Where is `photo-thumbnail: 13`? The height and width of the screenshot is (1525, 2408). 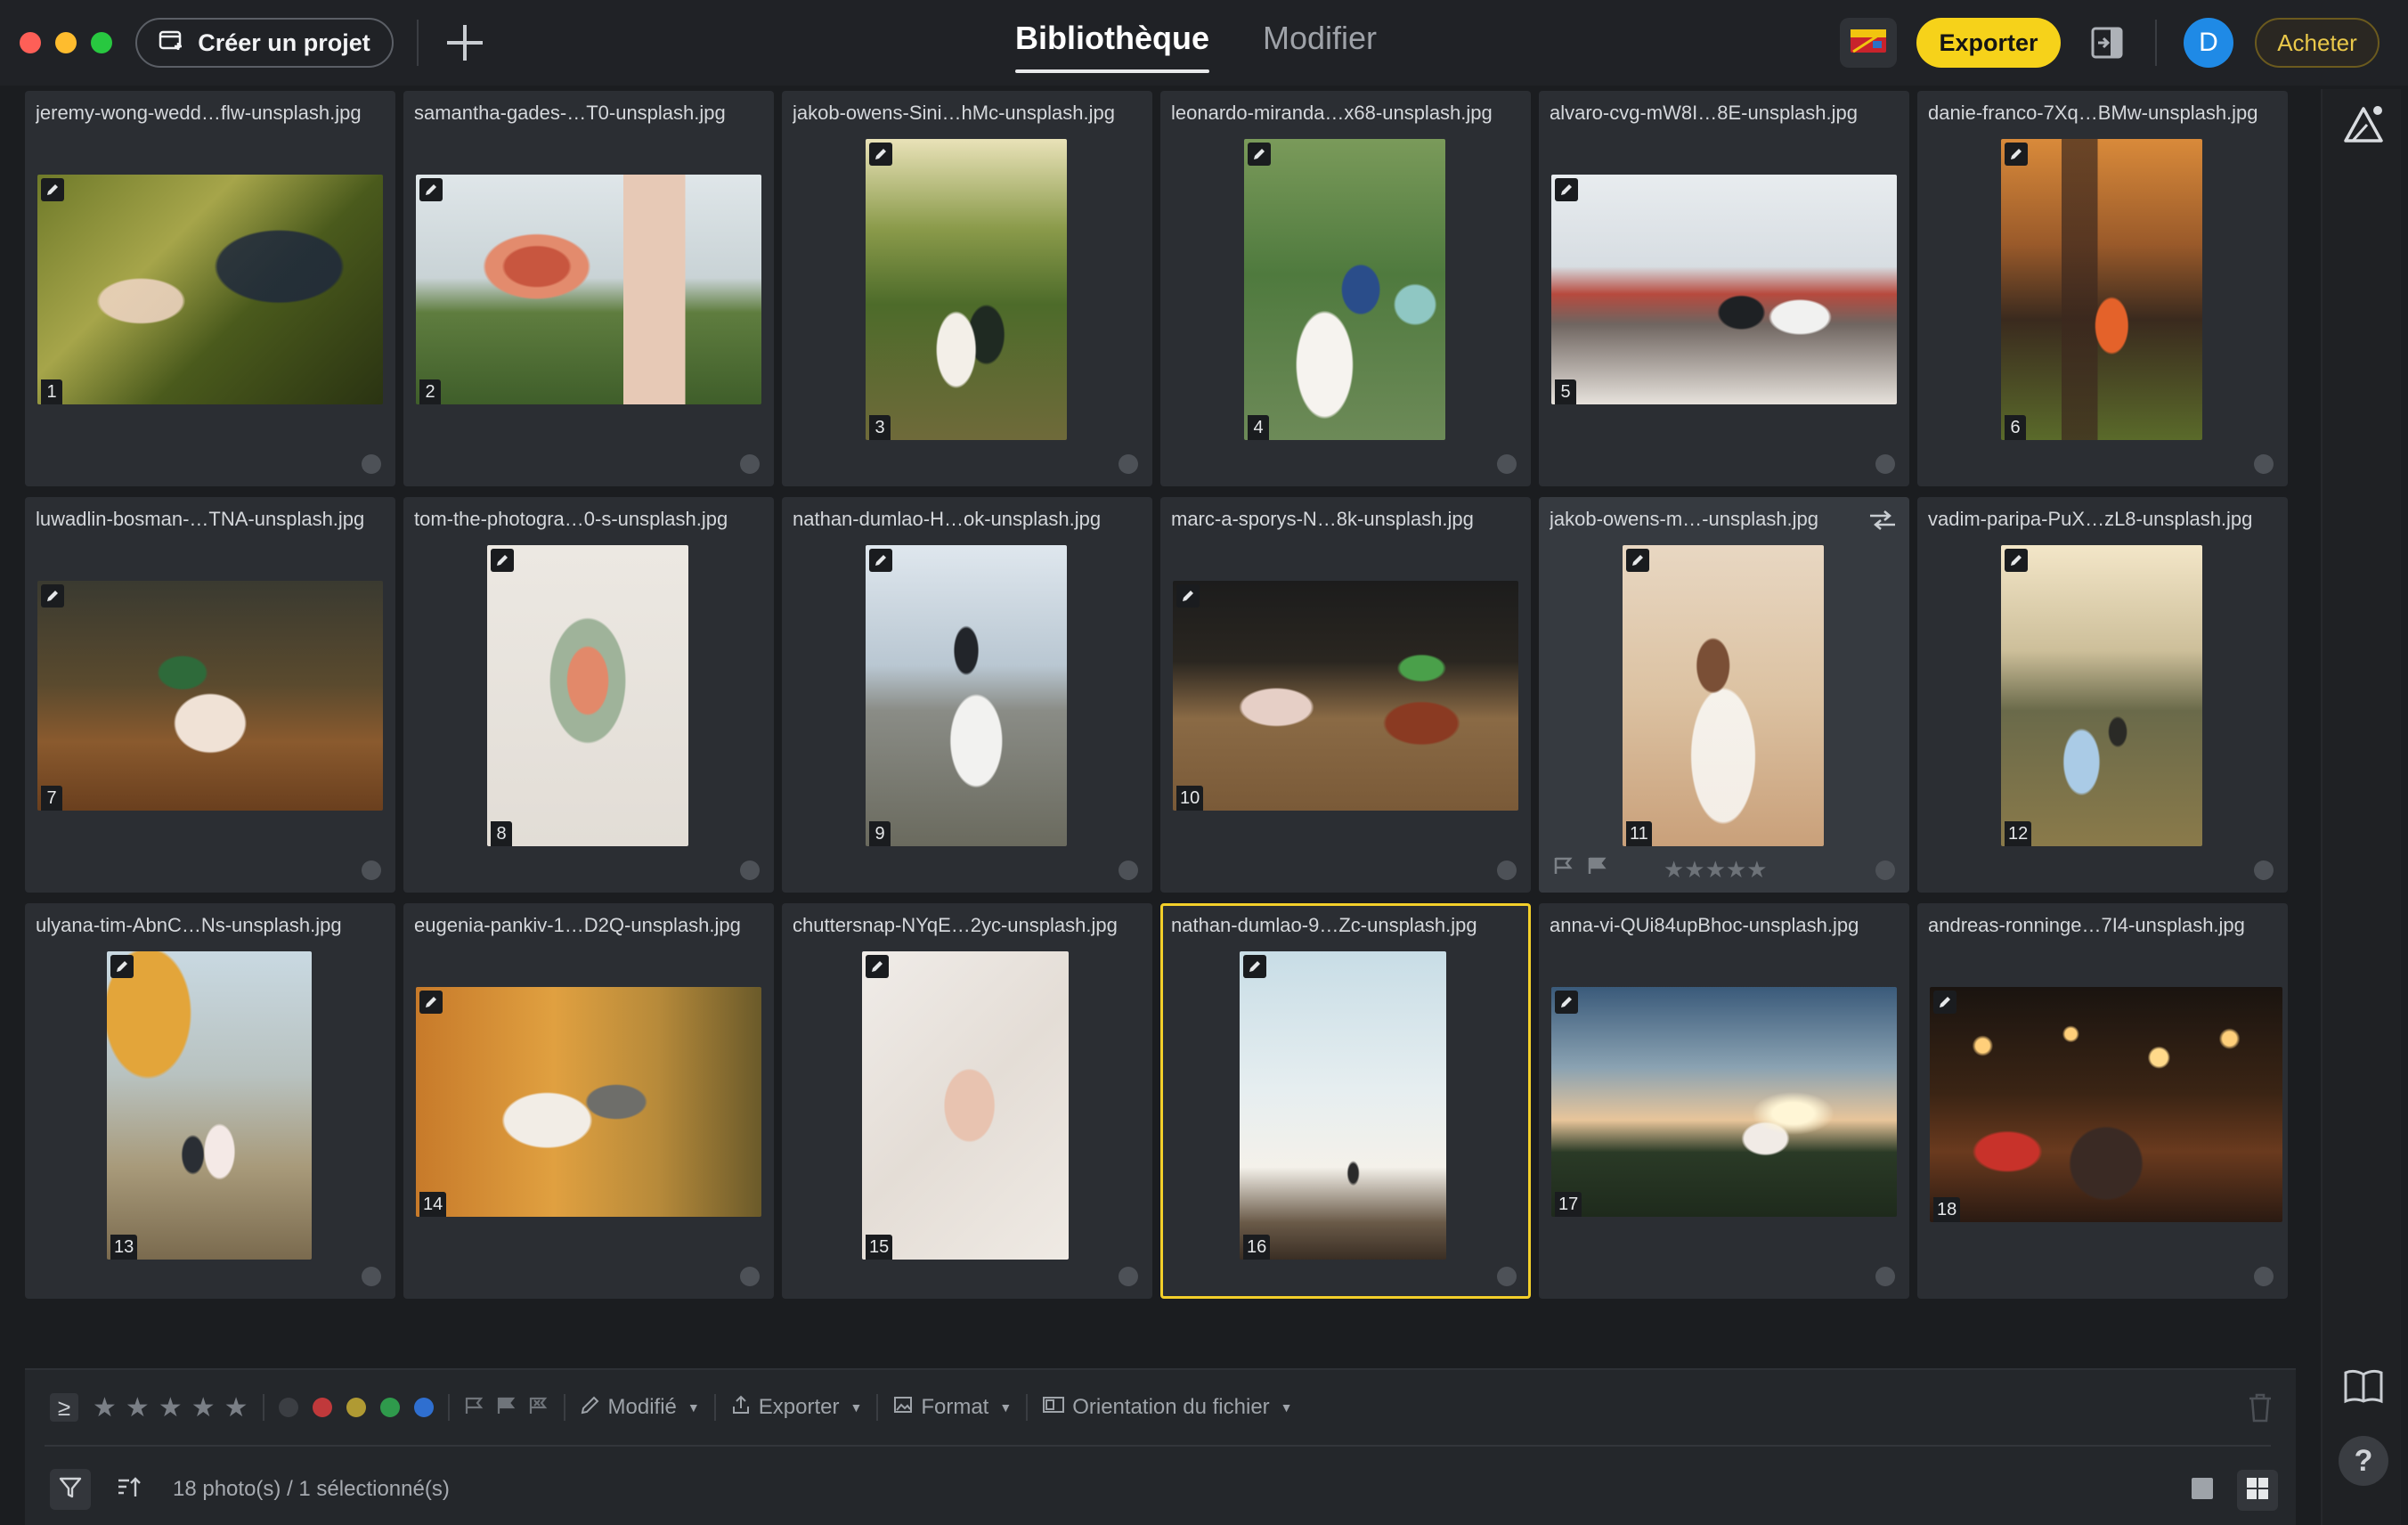
photo-thumbnail: 13 is located at coordinates (209, 1105).